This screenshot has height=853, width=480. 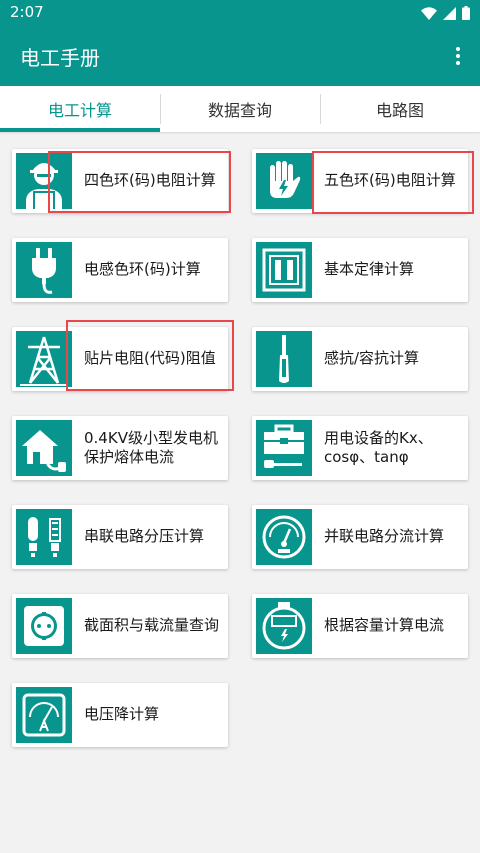 What do you see at coordinates (449, 13) in the screenshot?
I see `signal-icon` at bounding box center [449, 13].